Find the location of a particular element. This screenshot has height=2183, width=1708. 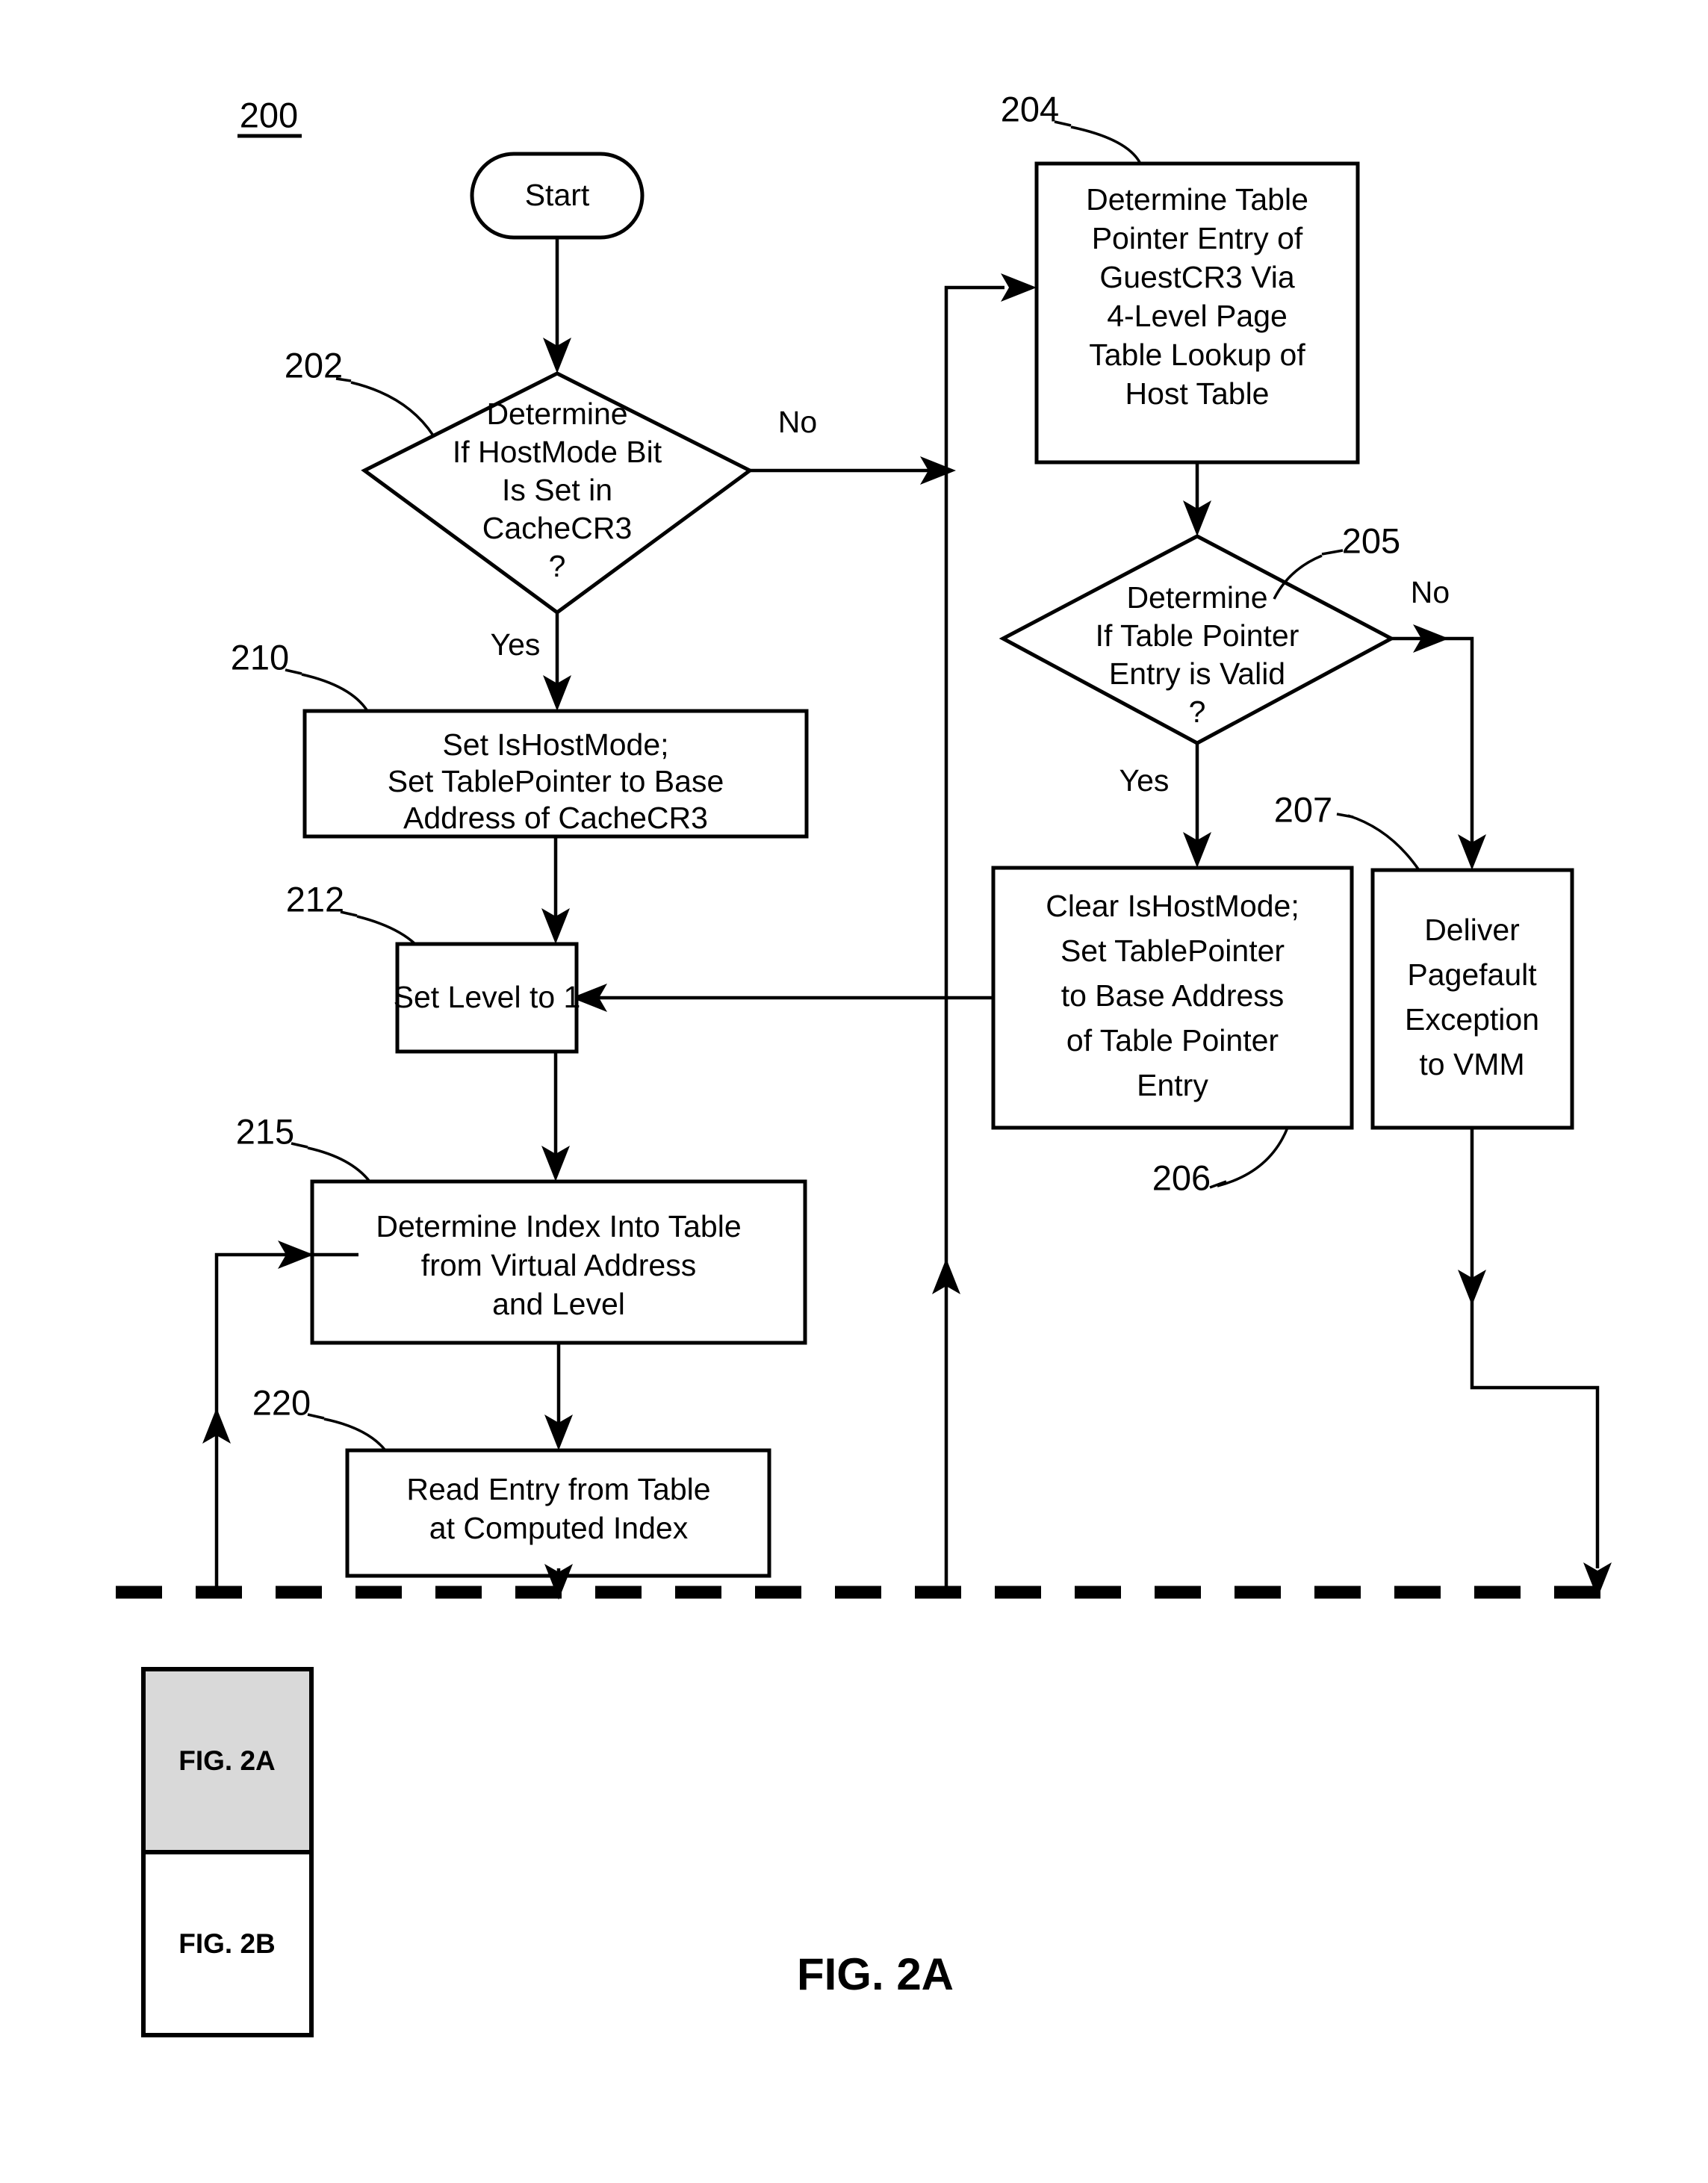

ref-210-leader is located at coordinates (335, 692).